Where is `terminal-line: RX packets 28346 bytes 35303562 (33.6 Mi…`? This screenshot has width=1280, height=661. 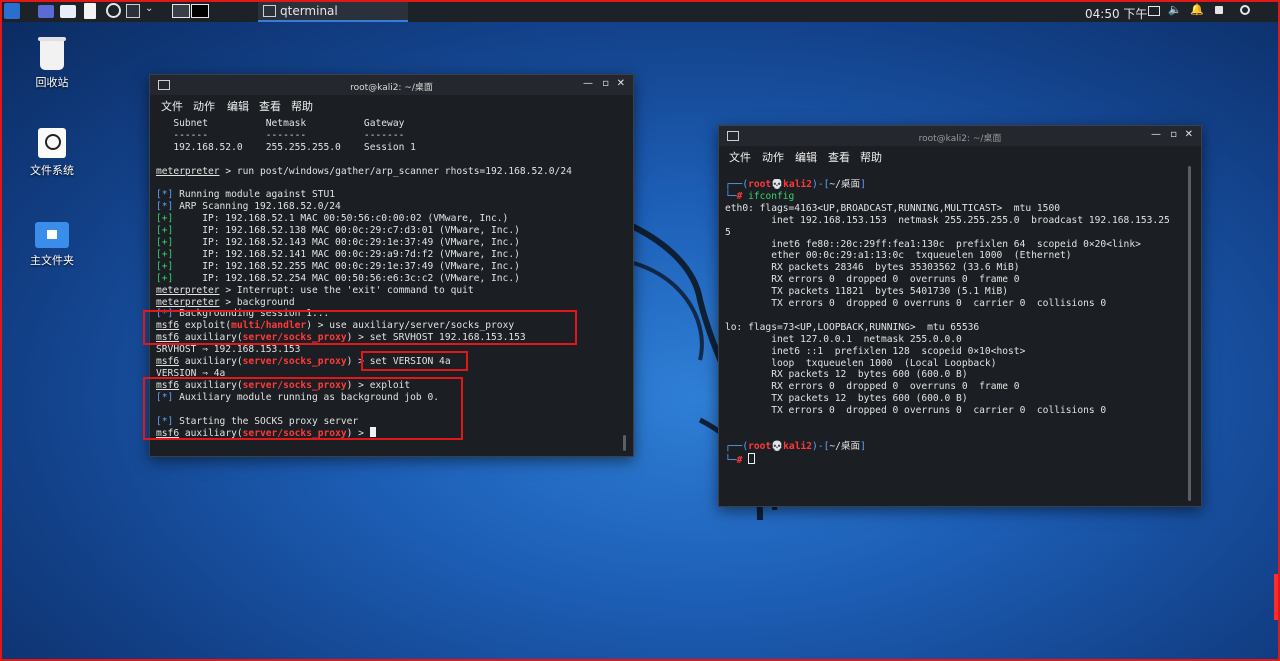
terminal-line: RX packets 28346 bytes 35303562 (33.6 Mi… is located at coordinates (872, 268).